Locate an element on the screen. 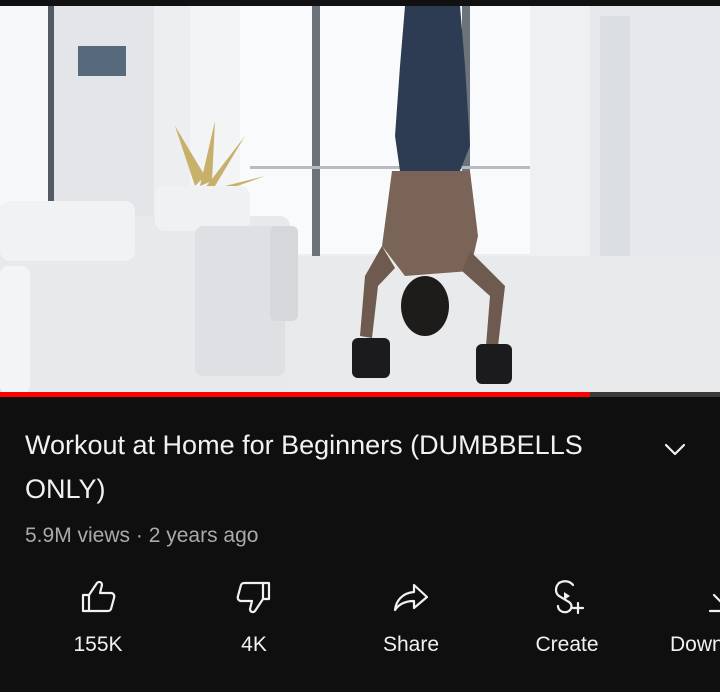  share-arrow-icon is located at coordinates (411, 597).